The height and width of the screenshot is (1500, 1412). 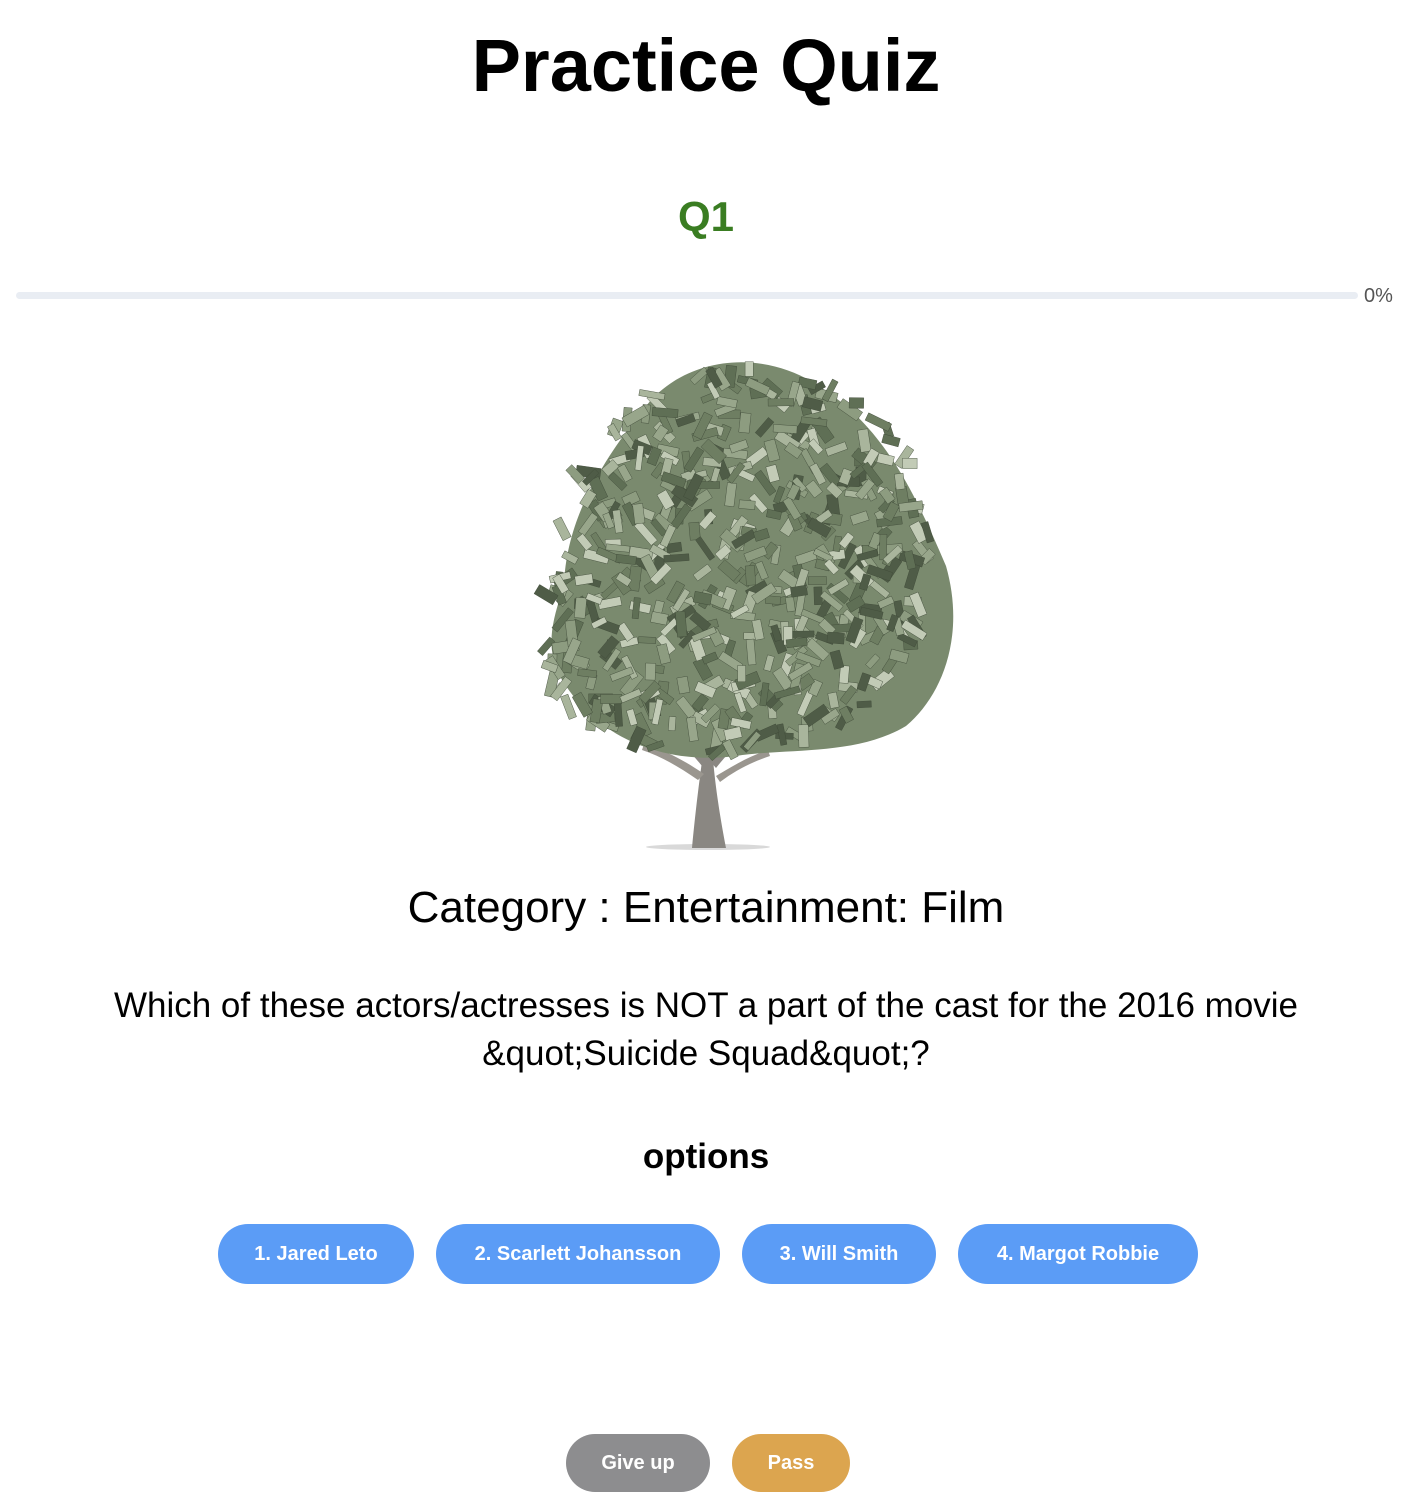 What do you see at coordinates (687, 295) in the screenshot?
I see `progress-bar` at bounding box center [687, 295].